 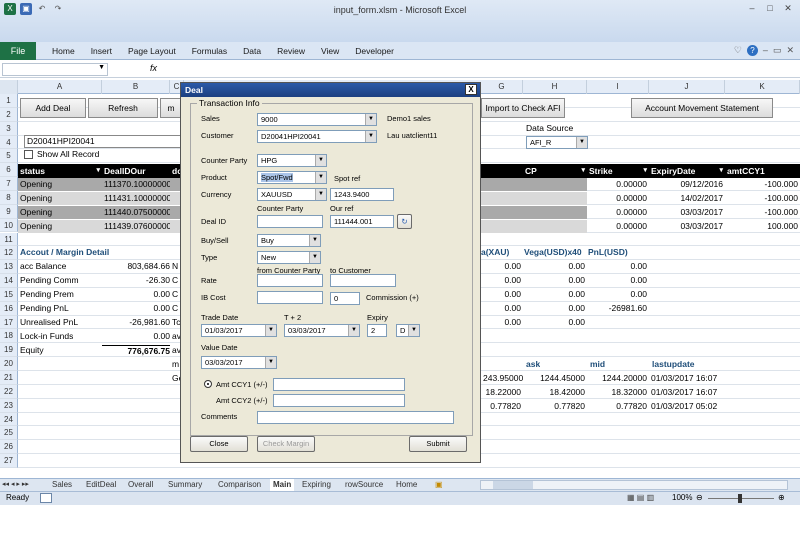 What do you see at coordinates (9, 419) in the screenshot?
I see `row-header: 24` at bounding box center [9, 419].